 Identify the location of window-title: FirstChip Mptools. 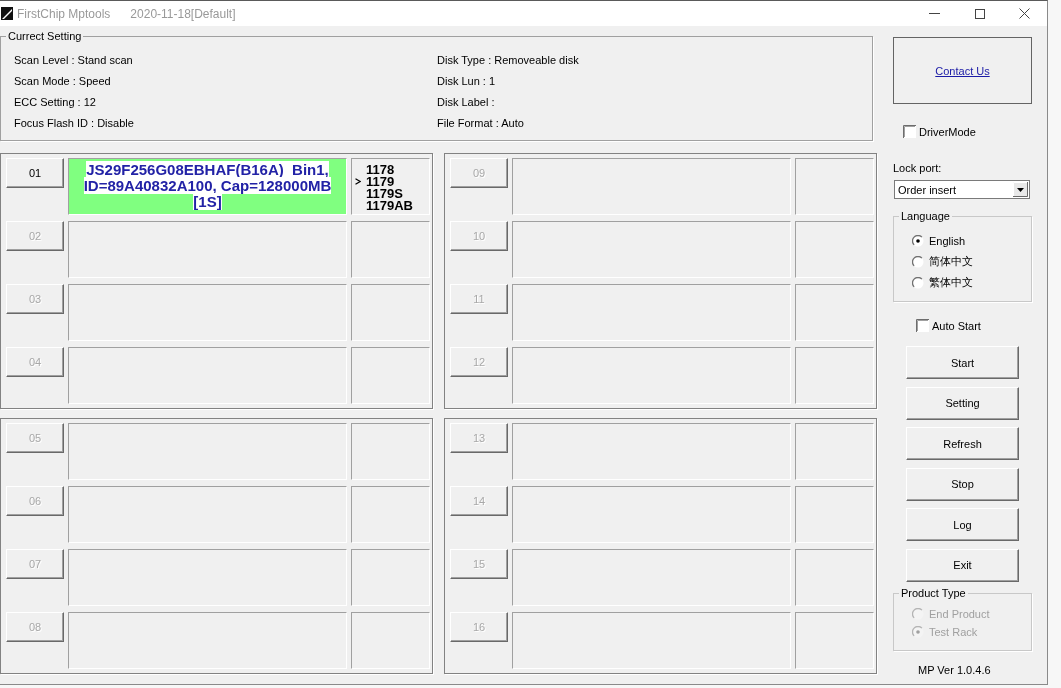
(64, 13).